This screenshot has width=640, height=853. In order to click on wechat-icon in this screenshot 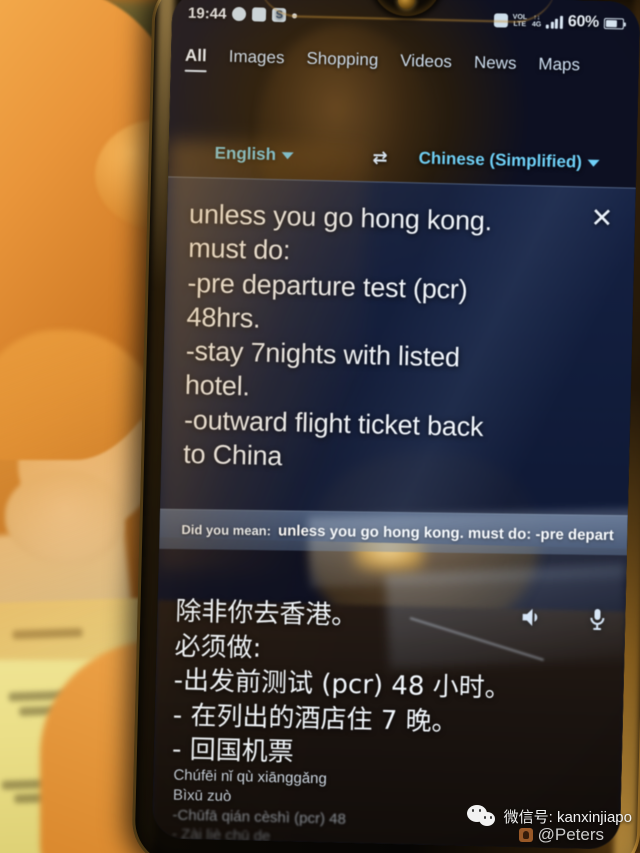, I will do `click(481, 816)`.